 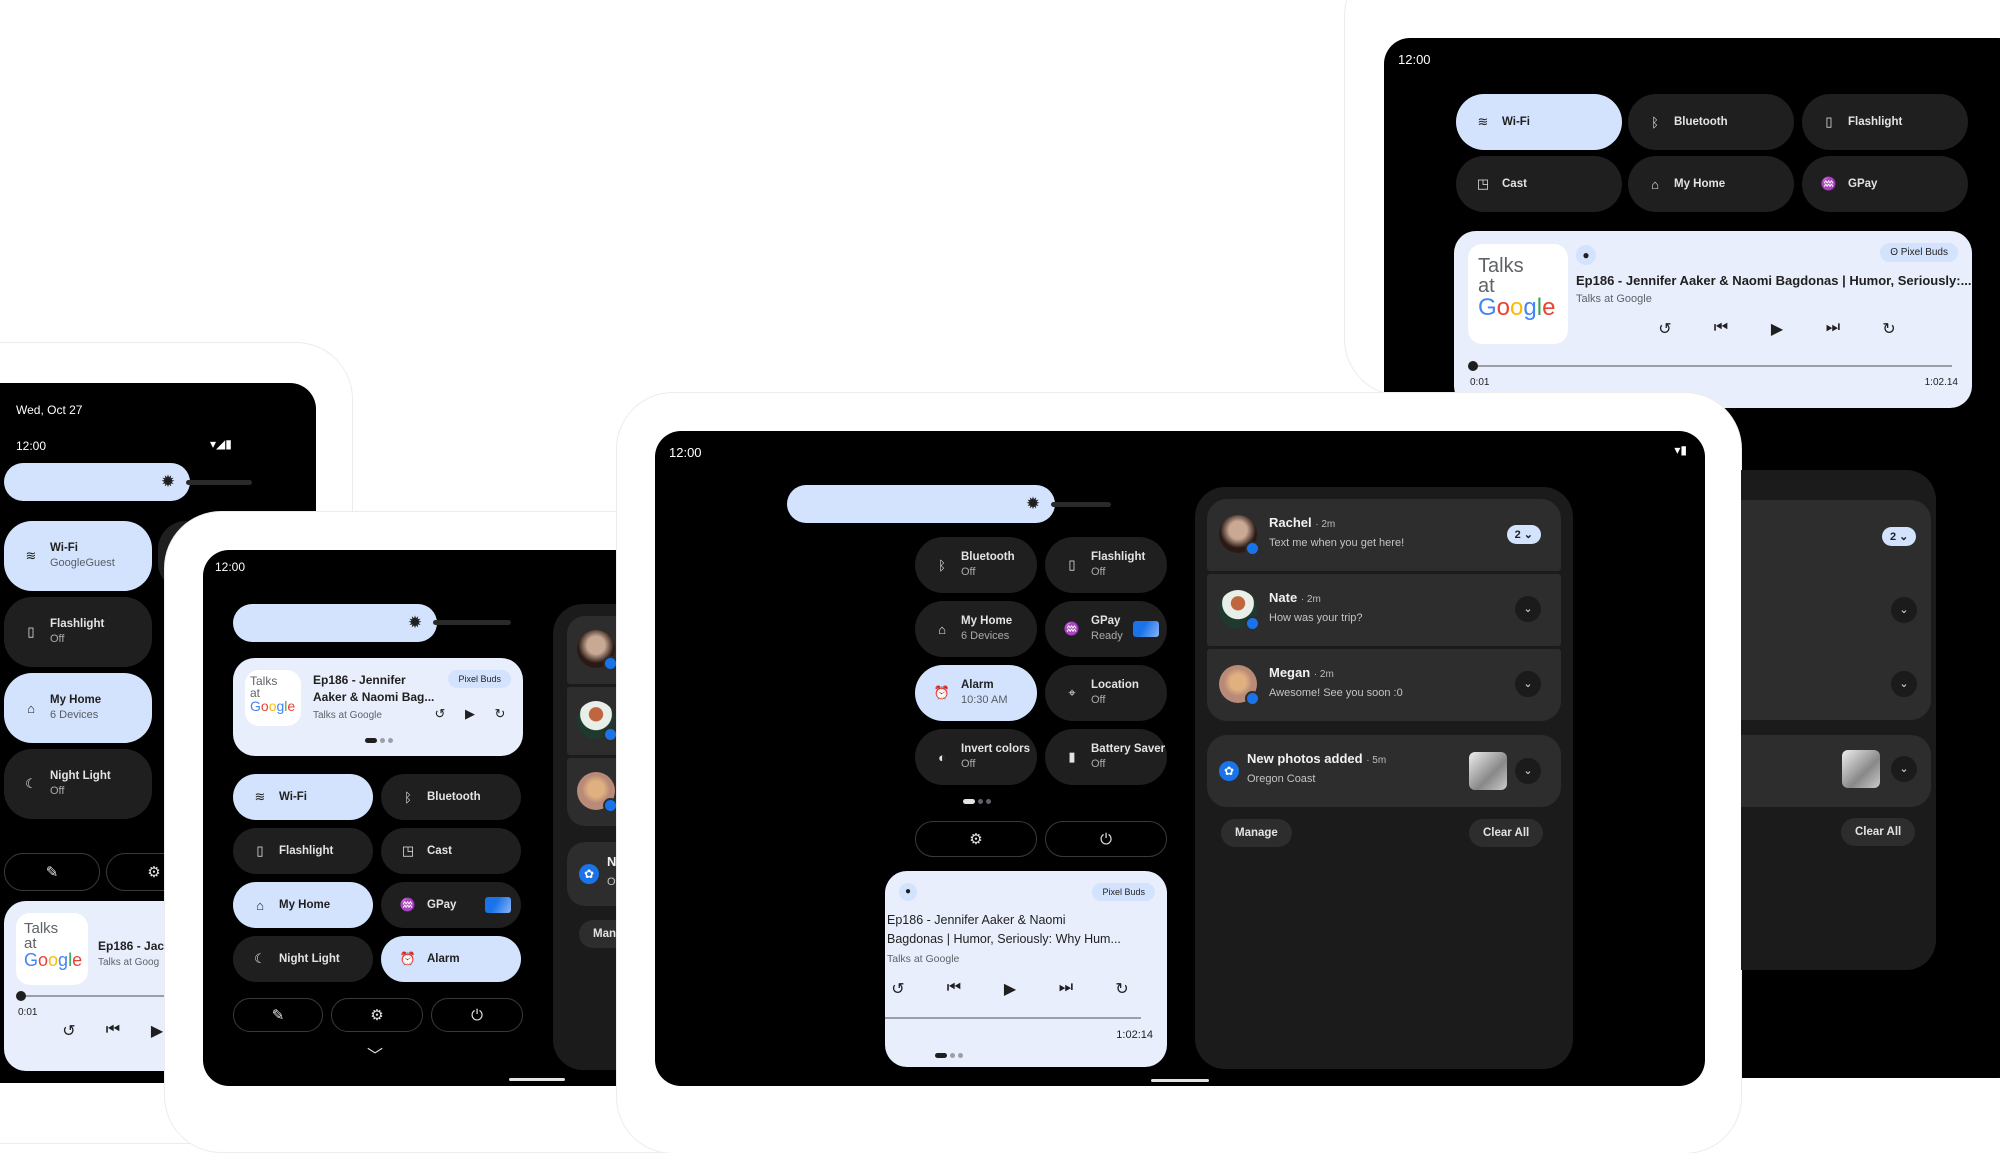 What do you see at coordinates (78, 556) in the screenshot?
I see `tile-wifi: ≋ Wi-Fi GoogleGuest` at bounding box center [78, 556].